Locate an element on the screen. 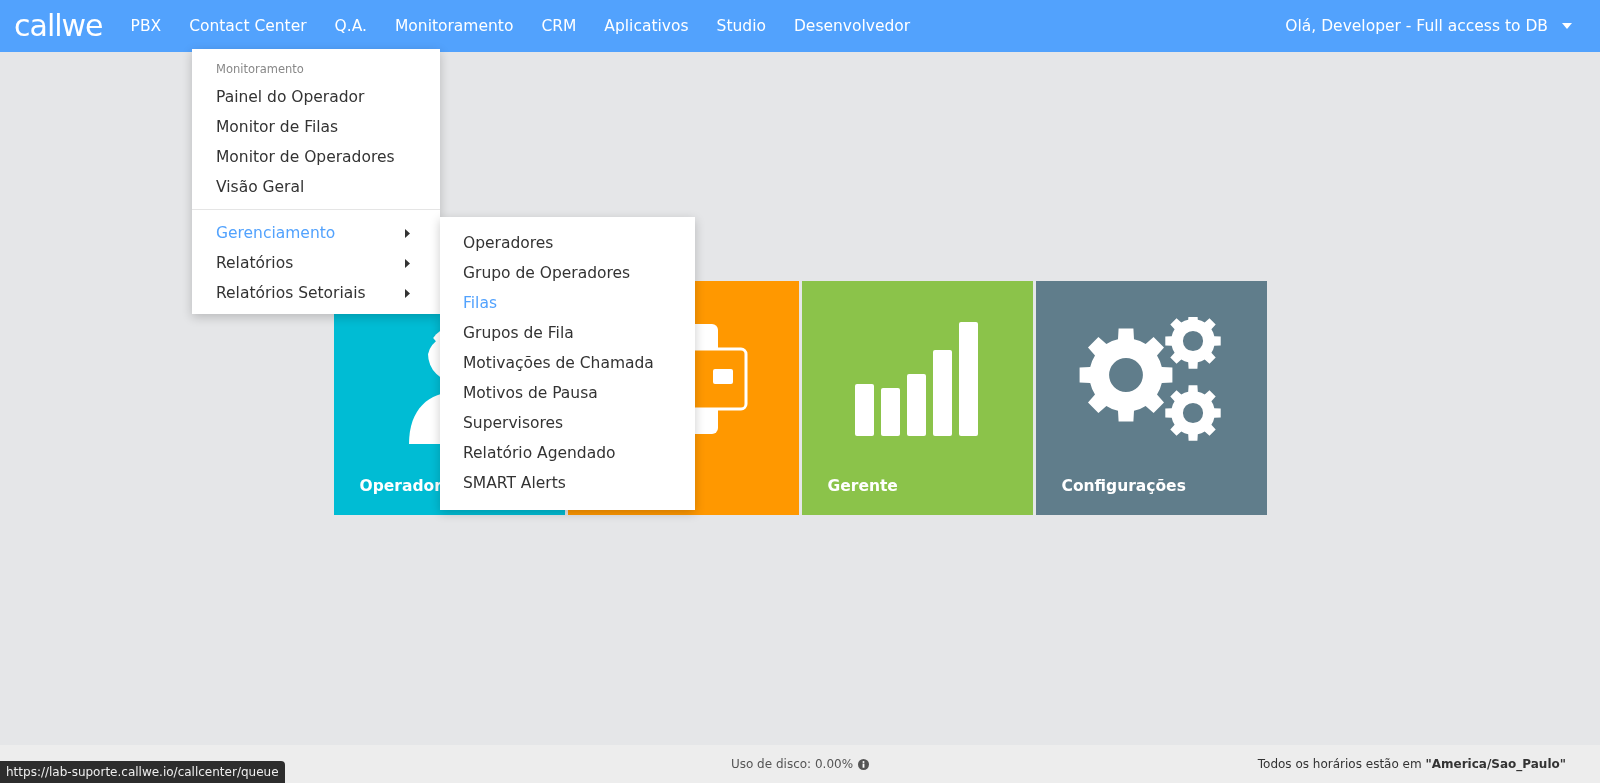  menu-header: Monitoramento is located at coordinates (260, 70).